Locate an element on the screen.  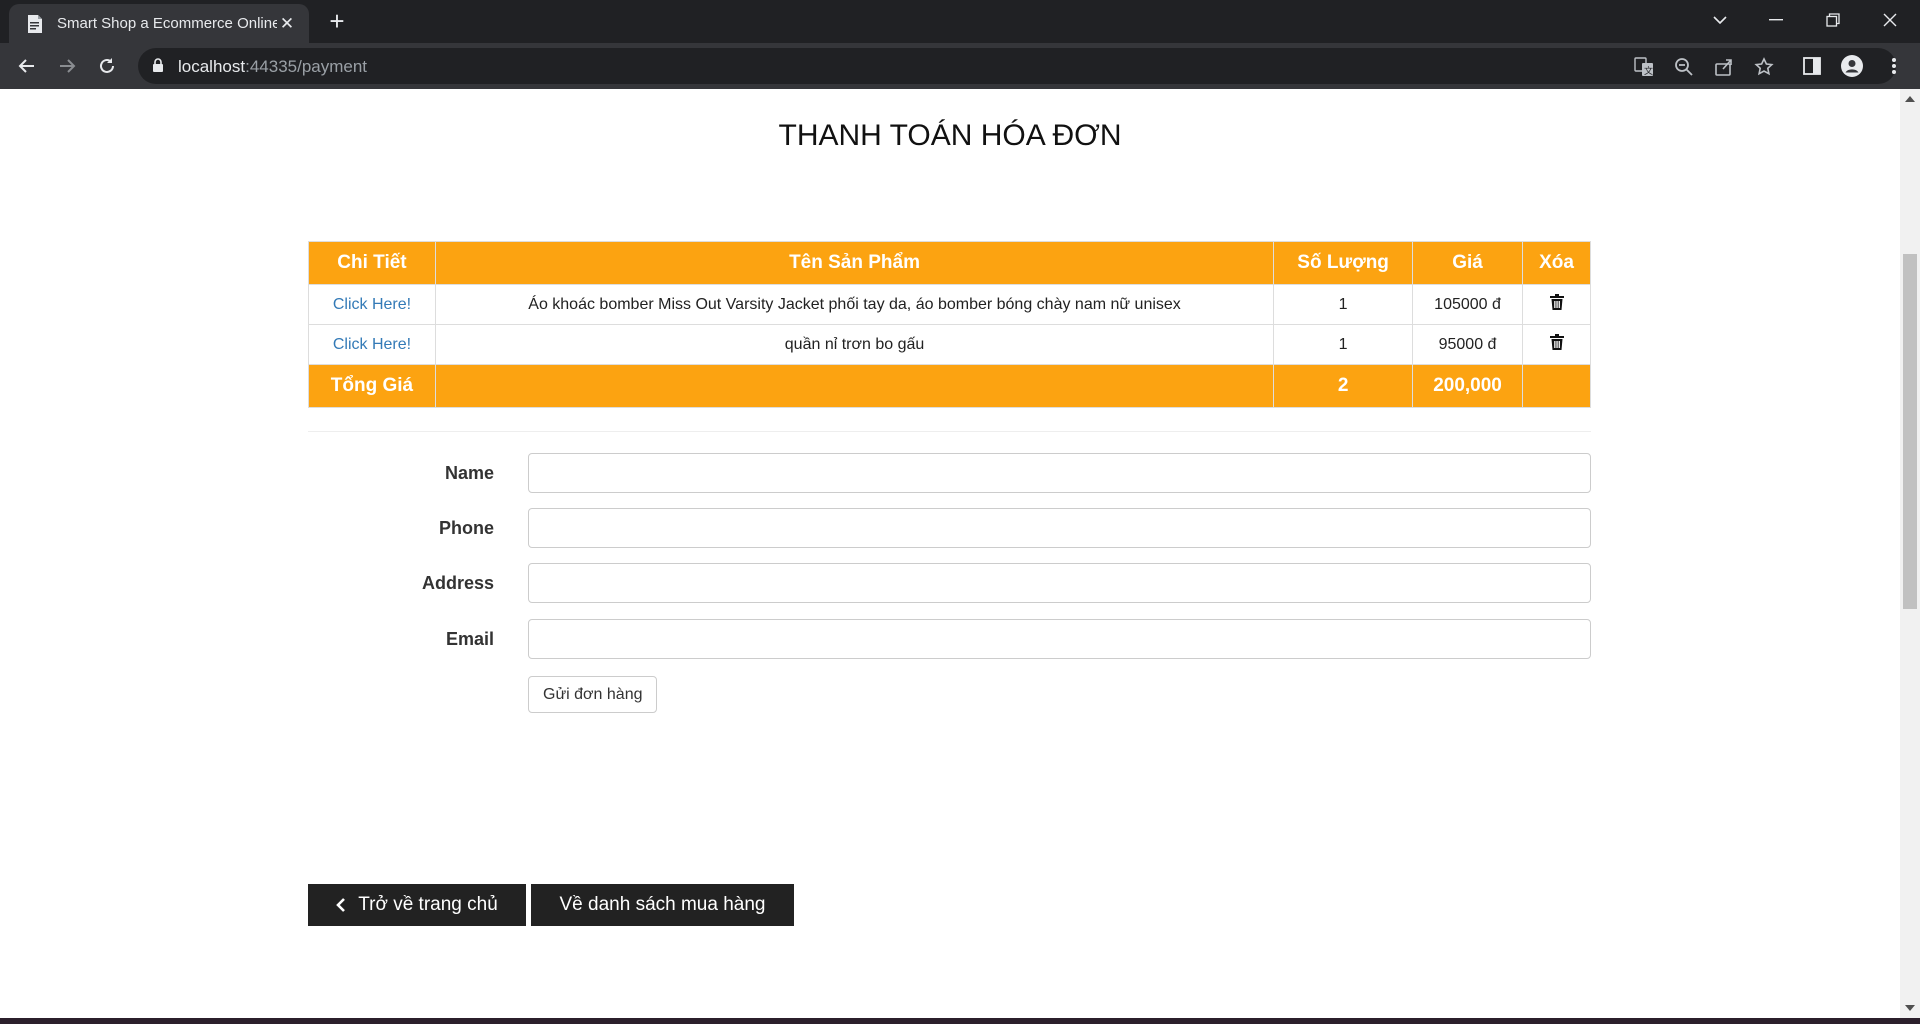
share-icon is located at coordinates (1724, 67).